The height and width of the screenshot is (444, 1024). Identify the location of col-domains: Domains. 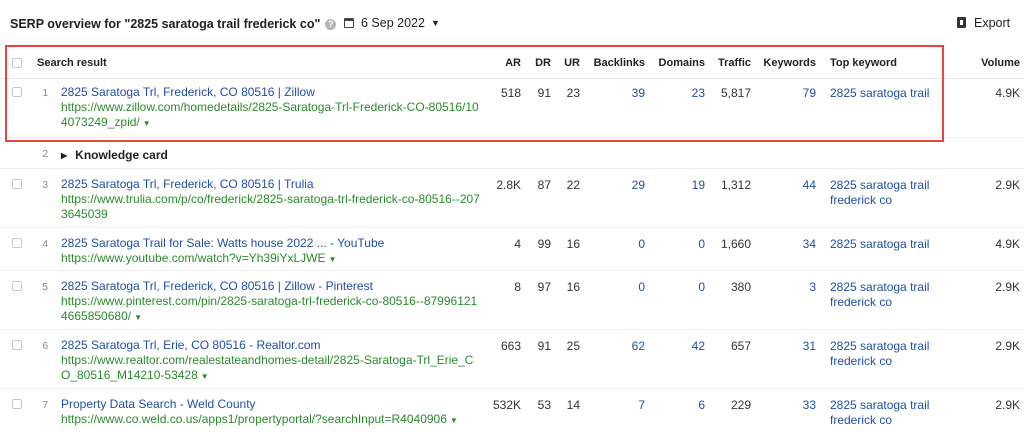
(677, 63).